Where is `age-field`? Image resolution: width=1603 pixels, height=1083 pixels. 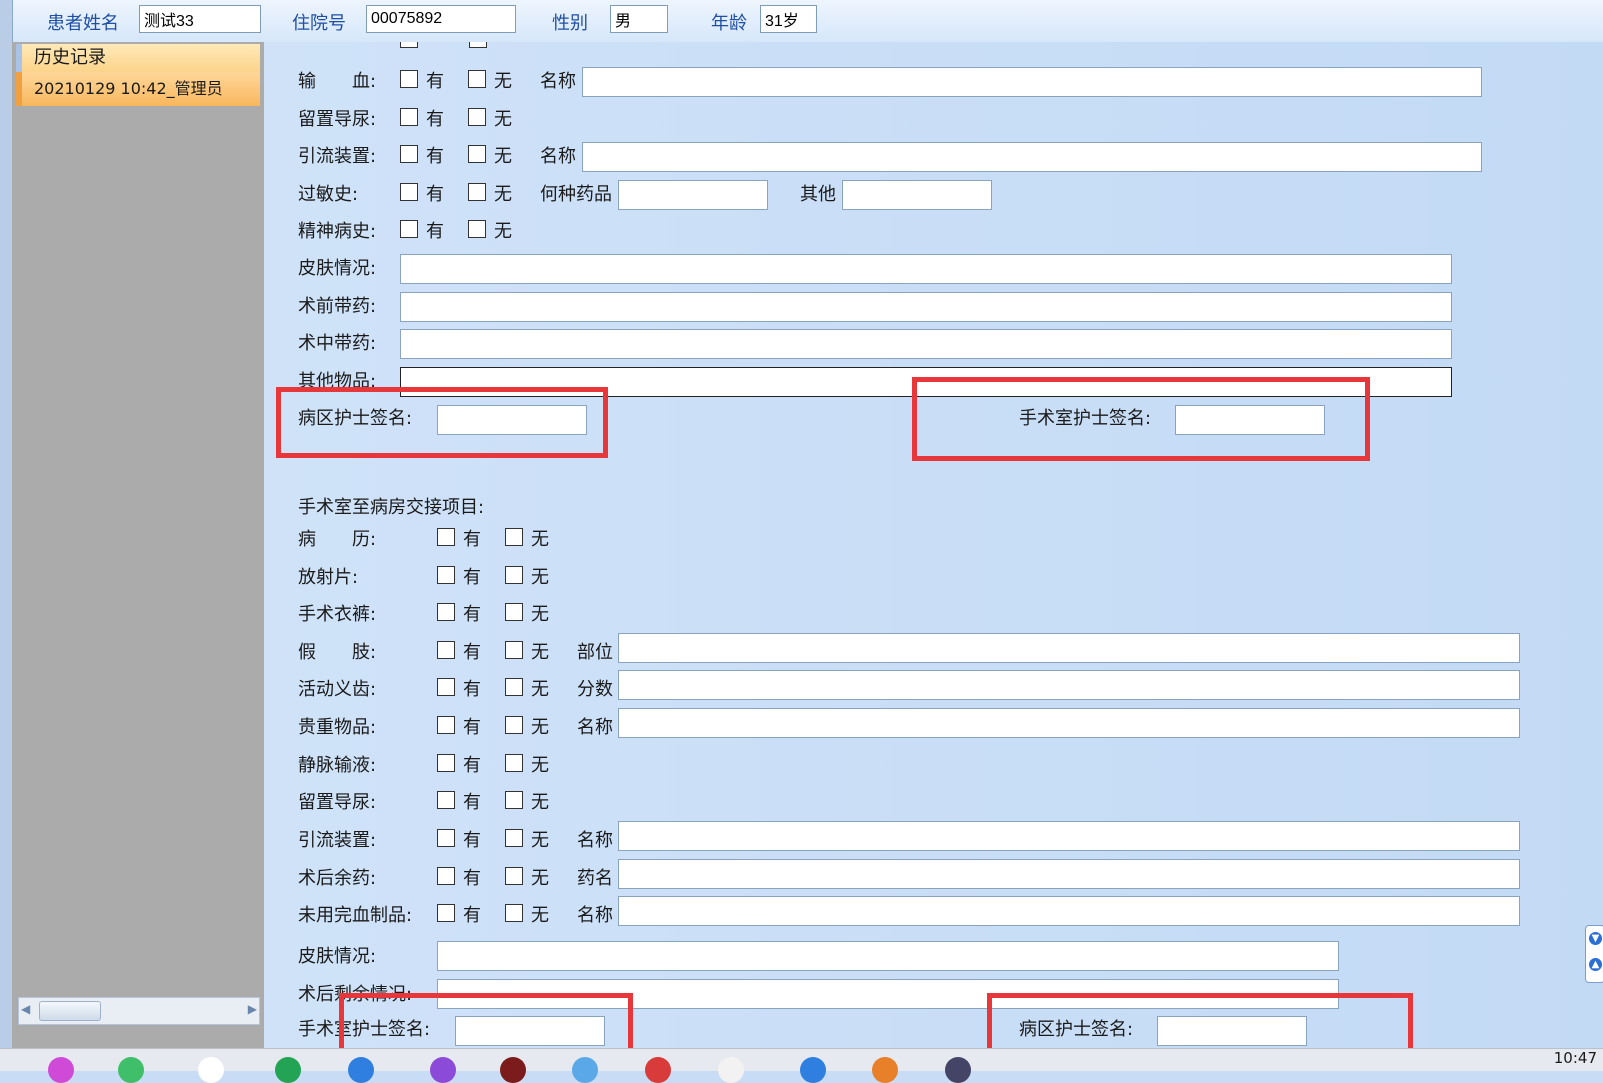 age-field is located at coordinates (788, 19).